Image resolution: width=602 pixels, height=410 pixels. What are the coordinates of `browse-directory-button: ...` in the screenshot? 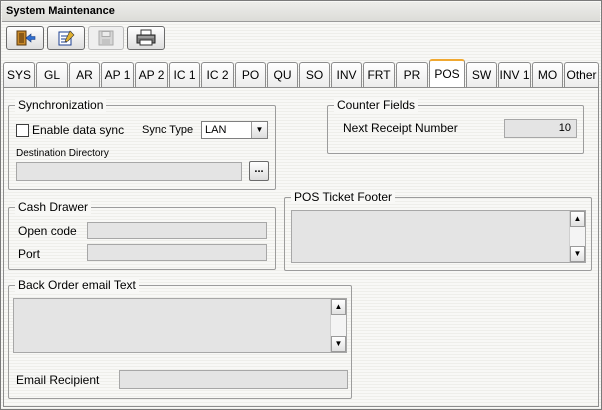 It's located at (259, 171).